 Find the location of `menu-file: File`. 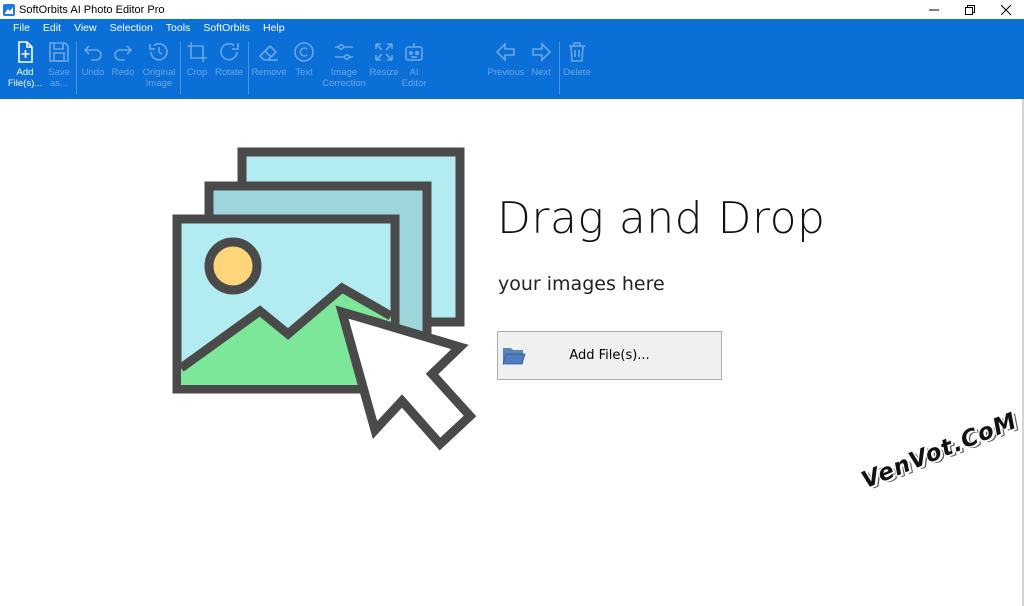

menu-file: File is located at coordinates (21, 28).